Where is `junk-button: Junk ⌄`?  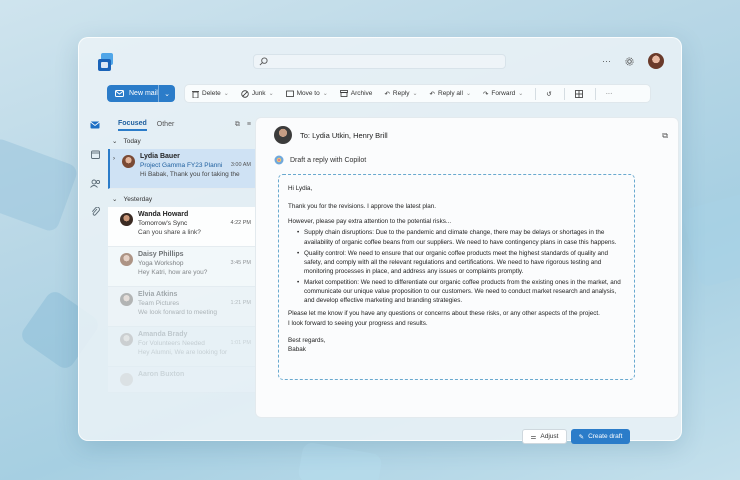
junk-button: Junk ⌄ is located at coordinates (257, 93).